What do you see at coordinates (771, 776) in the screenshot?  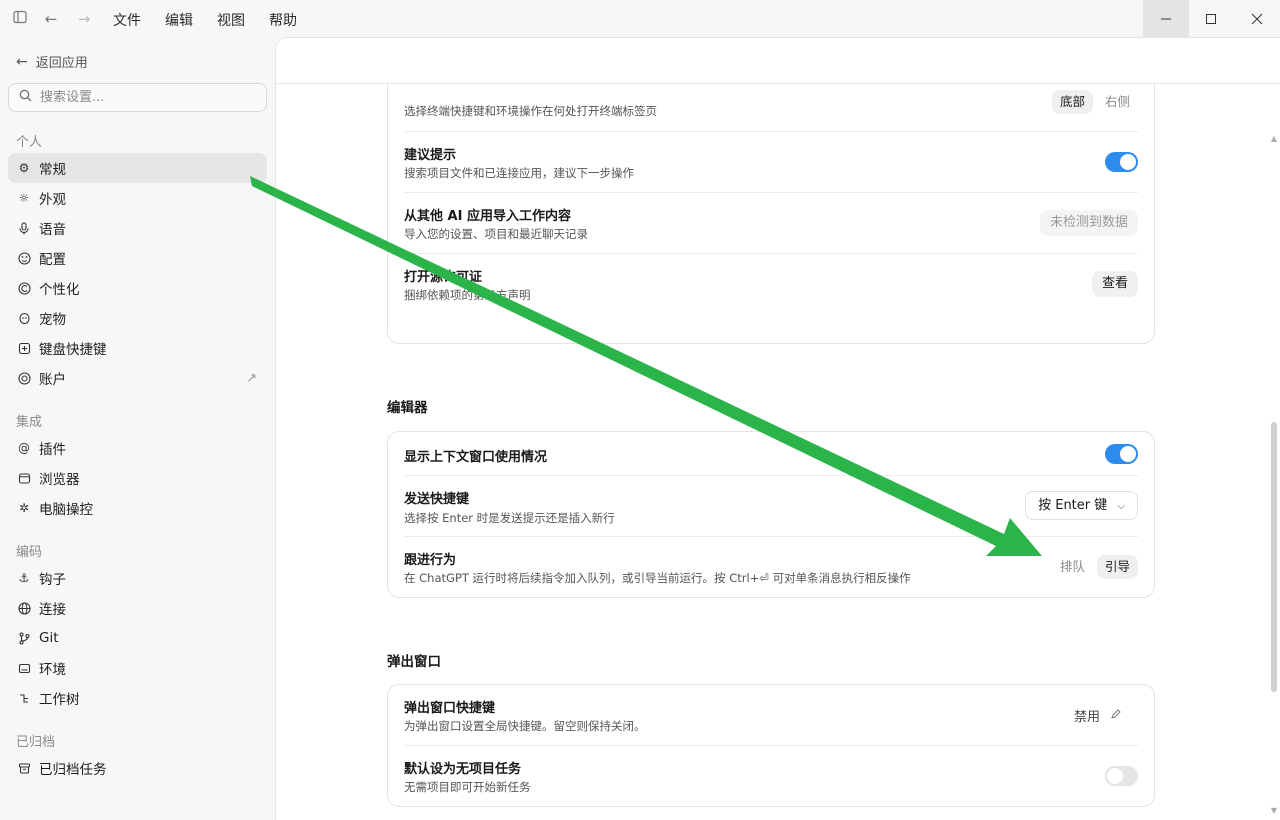 I see `no-project-row: 默认设为无项目任务 无需项目即可开始新任务` at bounding box center [771, 776].